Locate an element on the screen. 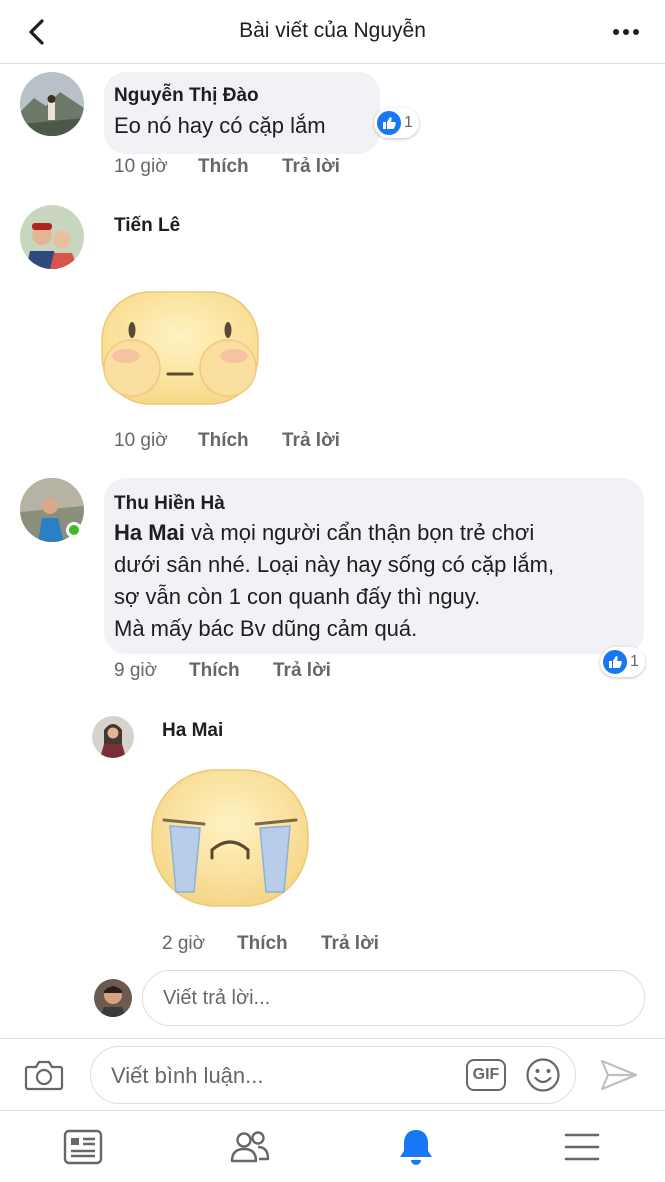 Image resolution: width=665 pixels, height=1182 pixels. online-status-icon is located at coordinates (74, 530).